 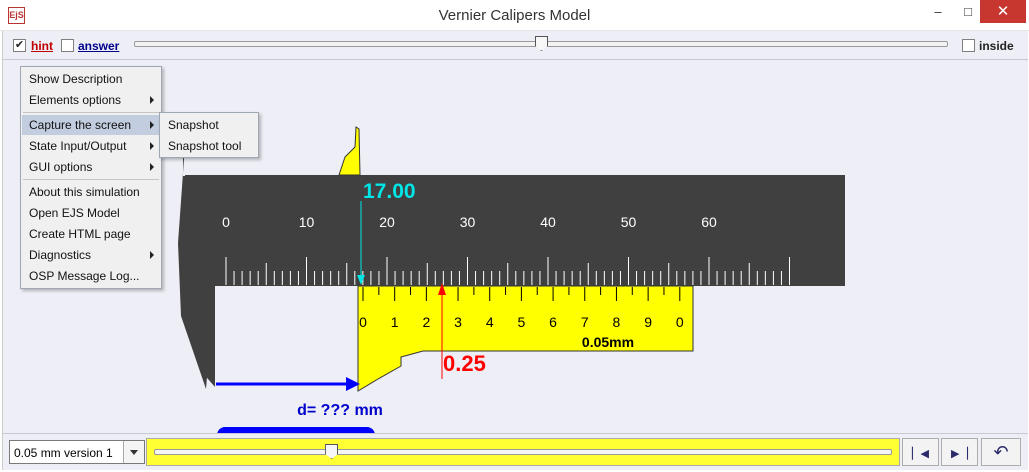 What do you see at coordinates (525, 338) in the screenshot?
I see `vernier-slider` at bounding box center [525, 338].